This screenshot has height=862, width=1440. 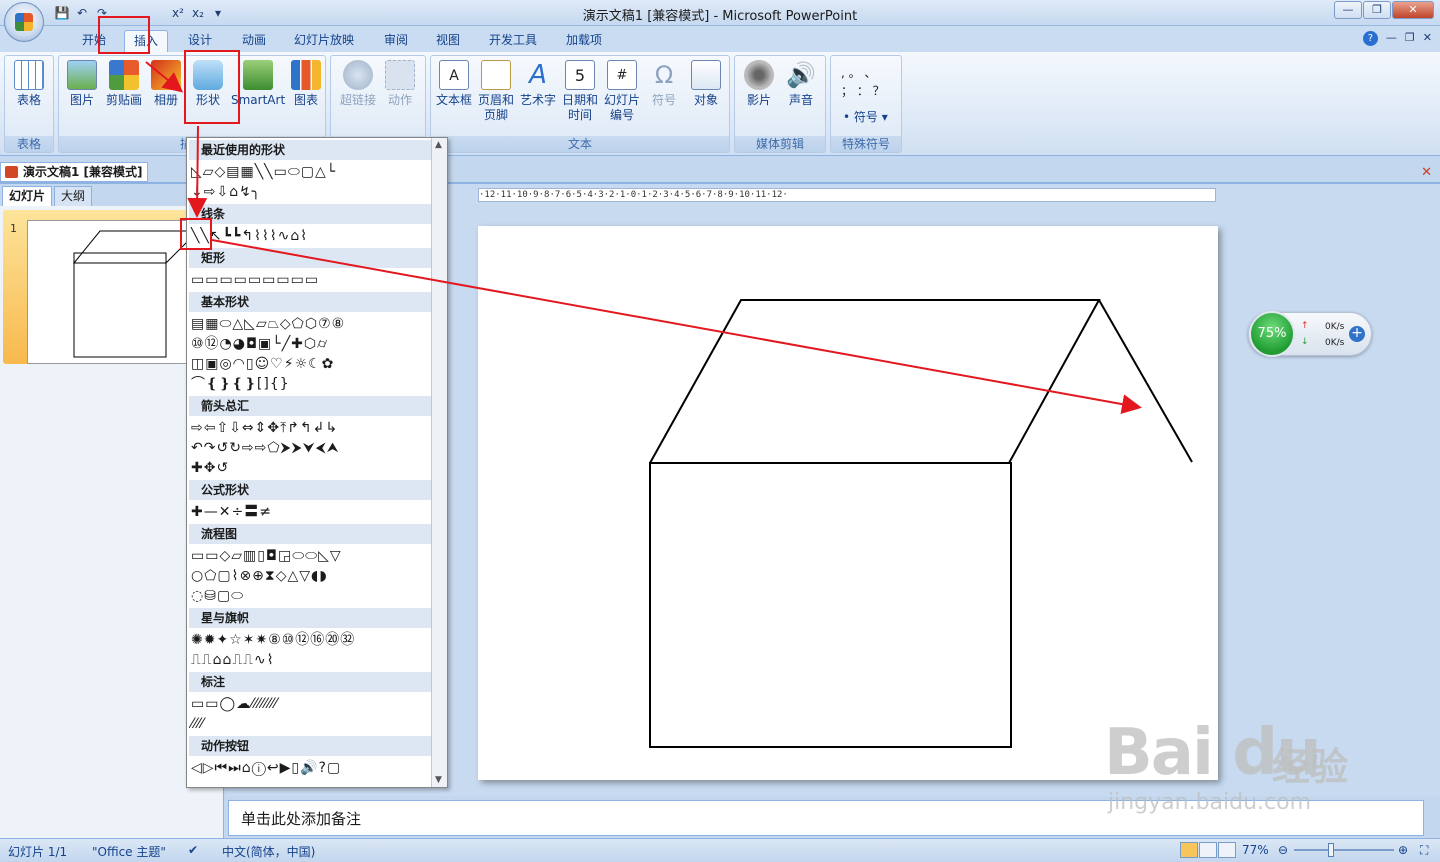 I want to click on shapes-row: ○⬠▢⌇⊗⊕⧗◇△▽◖◗, so click(x=310, y=576).